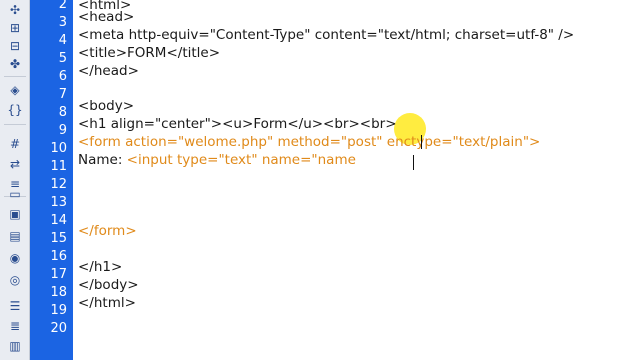  Describe the element at coordinates (15, 110) in the screenshot. I see `balance-braces-icon: {}` at that location.